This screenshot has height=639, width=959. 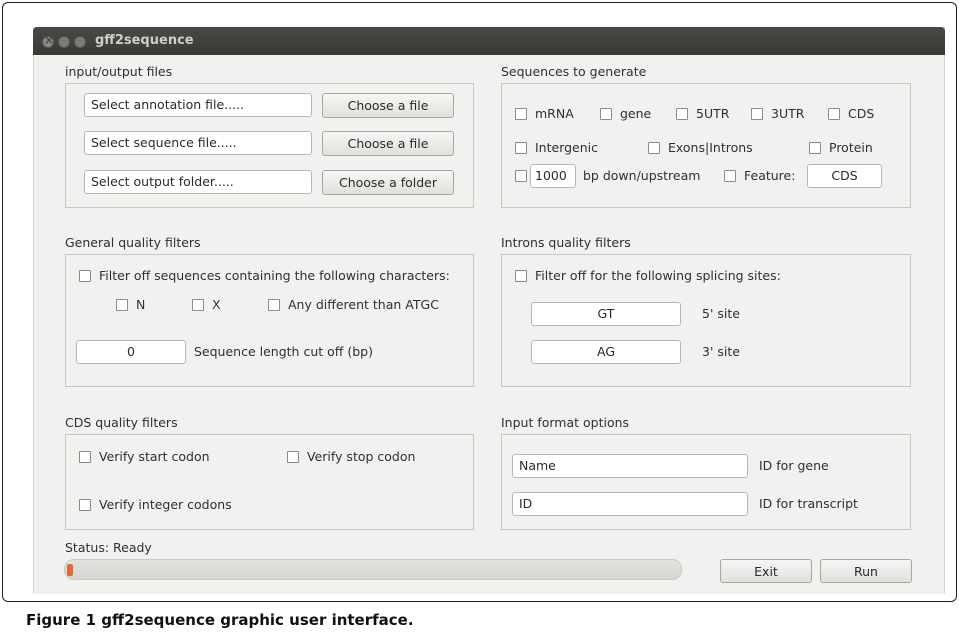 What do you see at coordinates (606, 352) in the screenshot?
I see `site3-field: AG` at bounding box center [606, 352].